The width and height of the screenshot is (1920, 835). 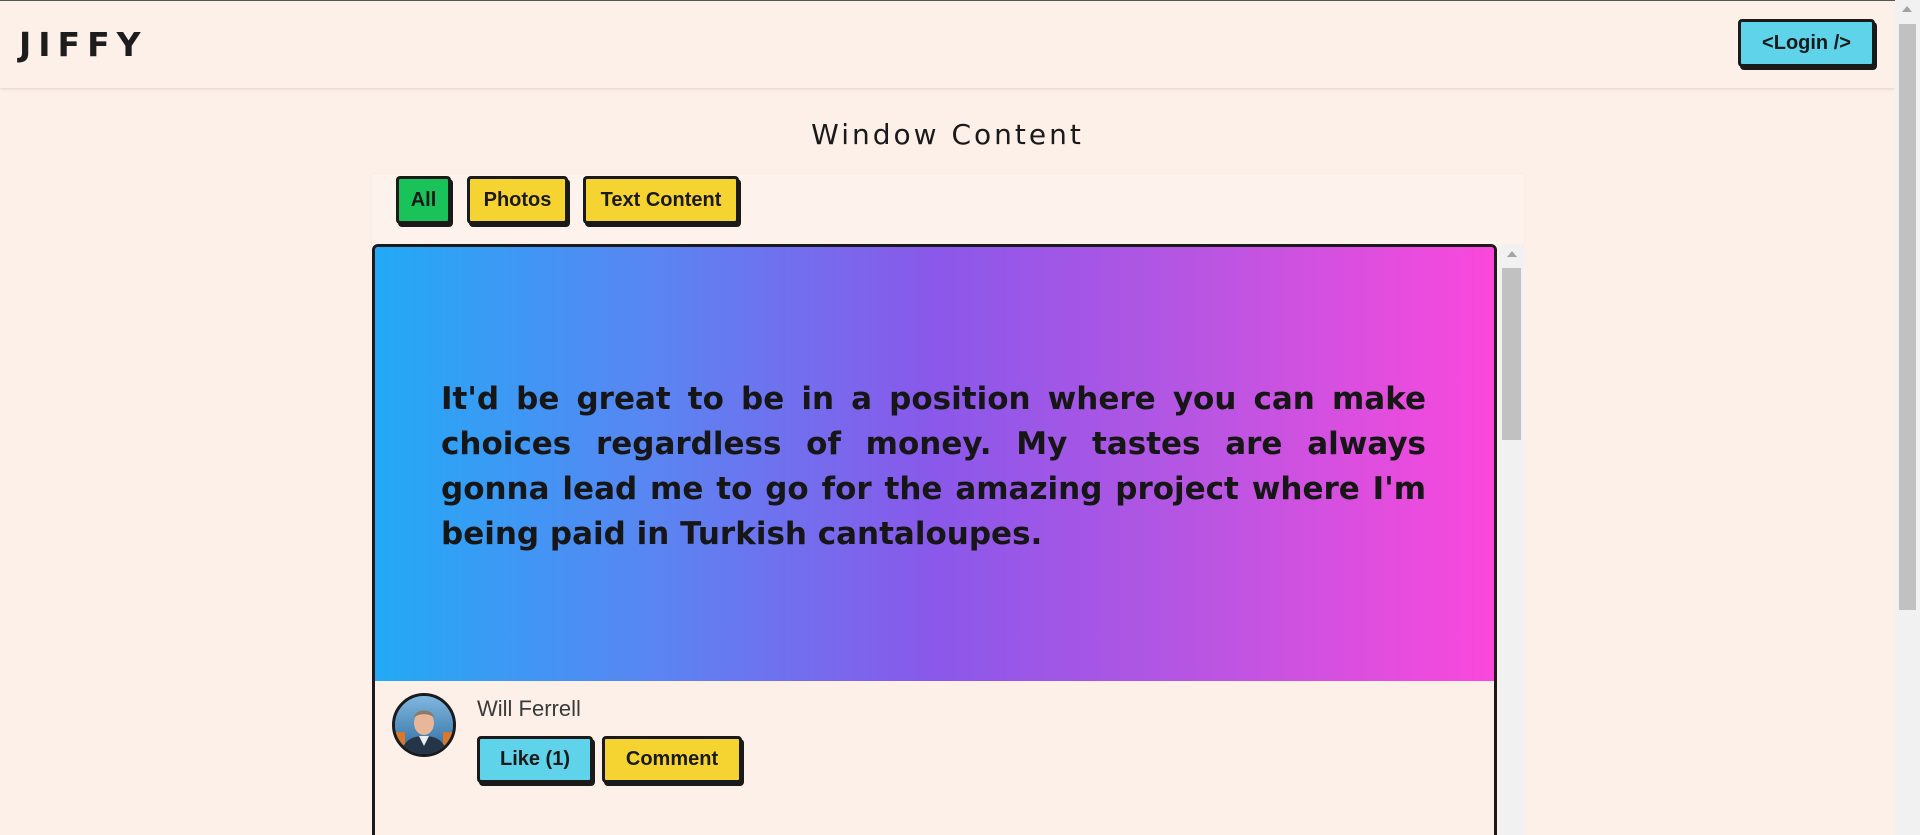 What do you see at coordinates (423, 200) in the screenshot?
I see `filter-all-button: All` at bounding box center [423, 200].